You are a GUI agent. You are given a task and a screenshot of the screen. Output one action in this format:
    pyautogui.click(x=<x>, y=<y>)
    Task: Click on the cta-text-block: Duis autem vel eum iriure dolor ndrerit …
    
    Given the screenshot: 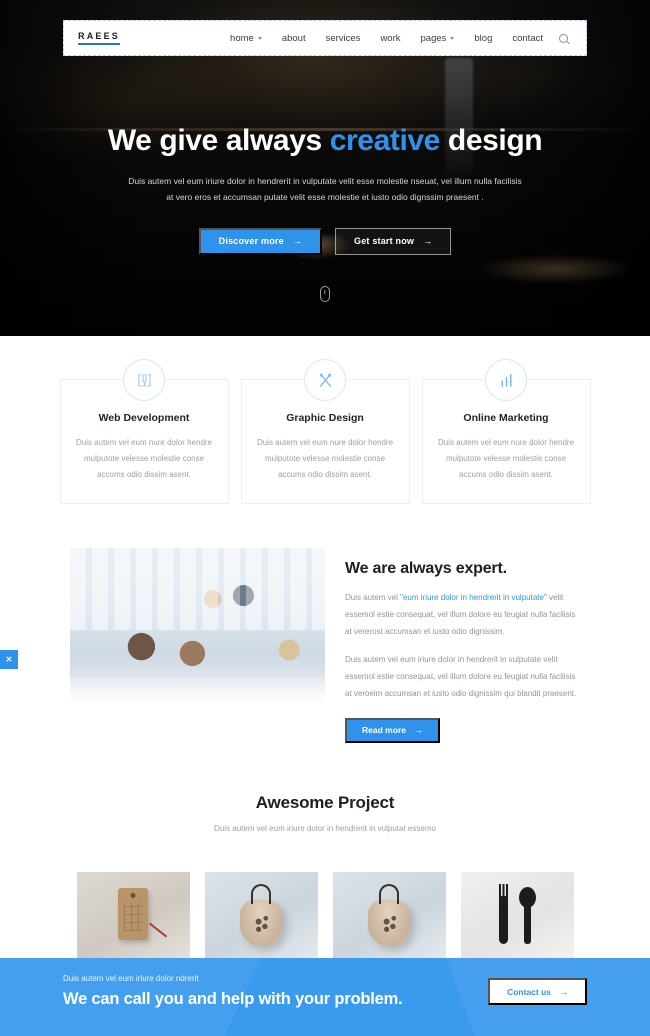 What is the action you would take?
    pyautogui.click(x=233, y=991)
    